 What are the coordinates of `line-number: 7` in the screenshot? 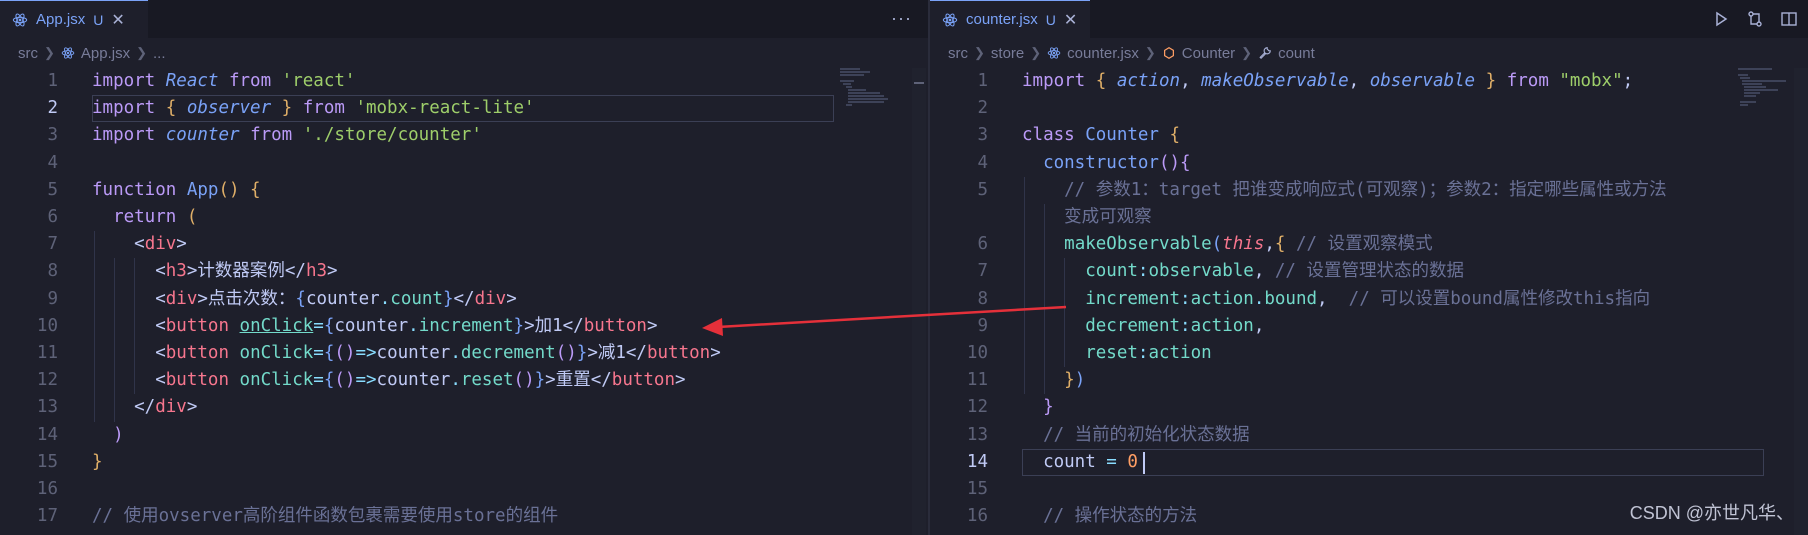 It's located at (52, 244).